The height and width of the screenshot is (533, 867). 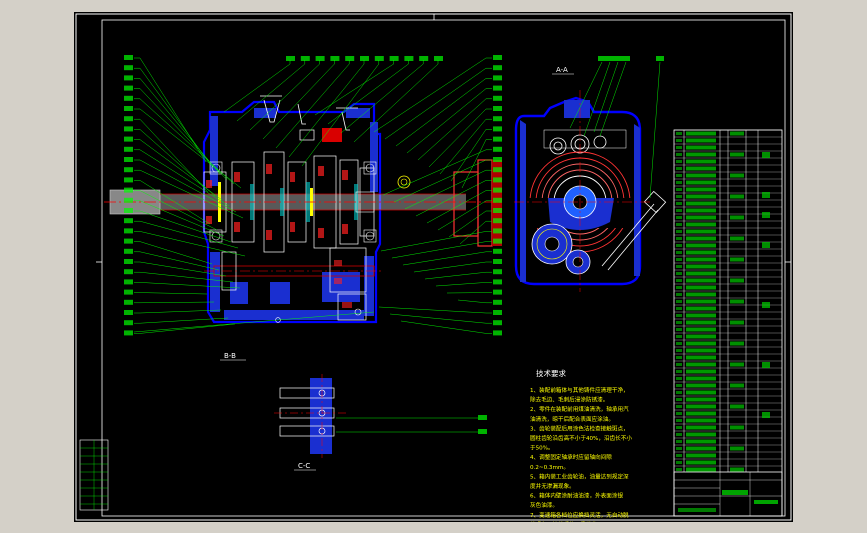 What do you see at coordinates (569, 400) in the screenshot?
I see `tech-req-line: 除去毛边、毛刺后浸涂防锈漆。` at bounding box center [569, 400].